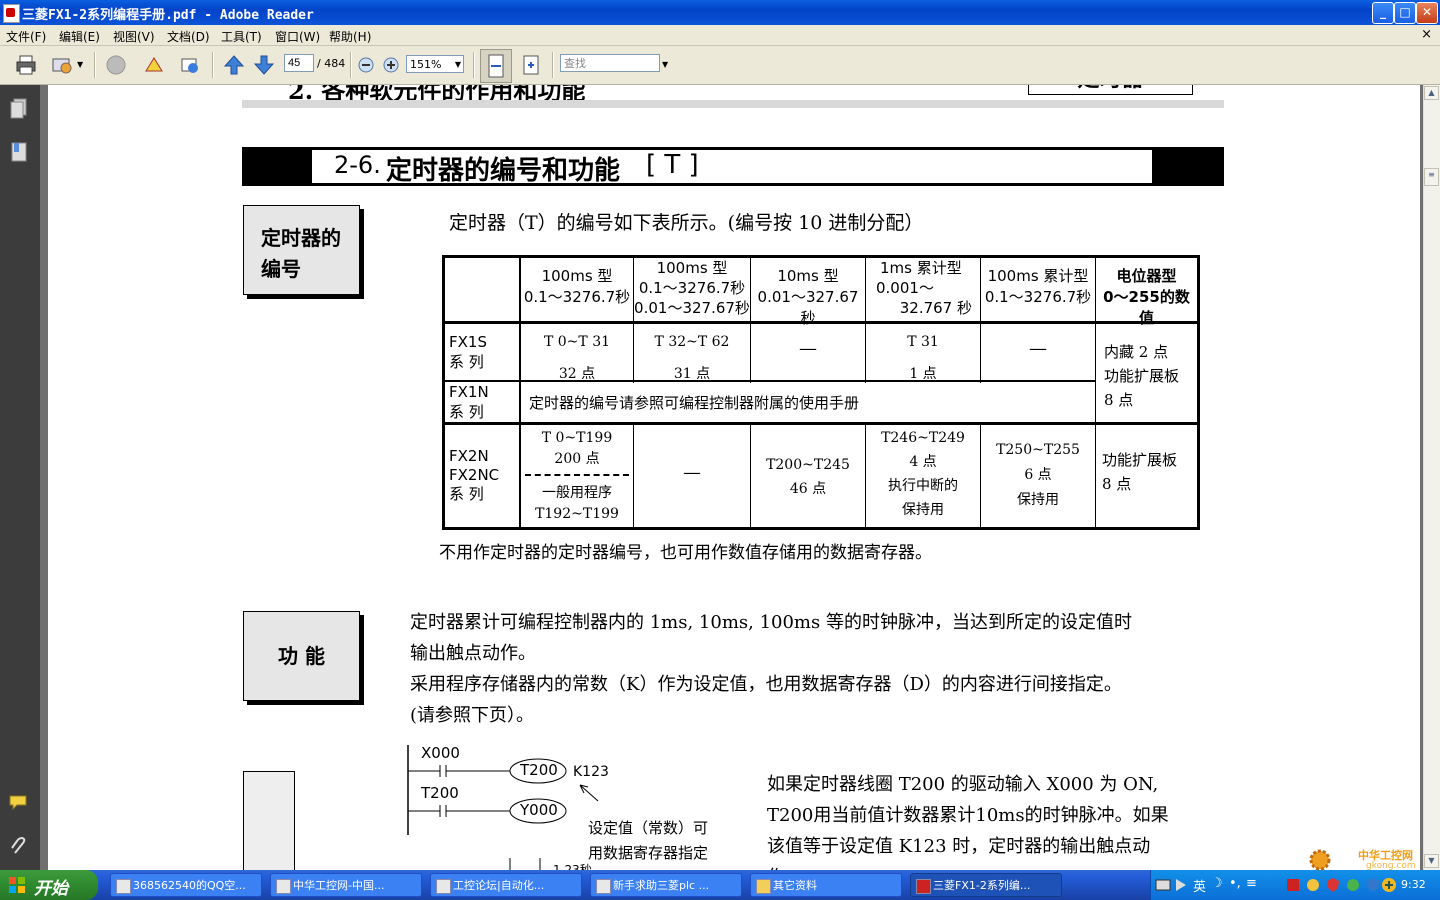 Image resolution: width=1440 pixels, height=900 pixels. Describe the element at coordinates (572, 866) in the screenshot. I see `ladder-partial: 1.23秒` at that location.